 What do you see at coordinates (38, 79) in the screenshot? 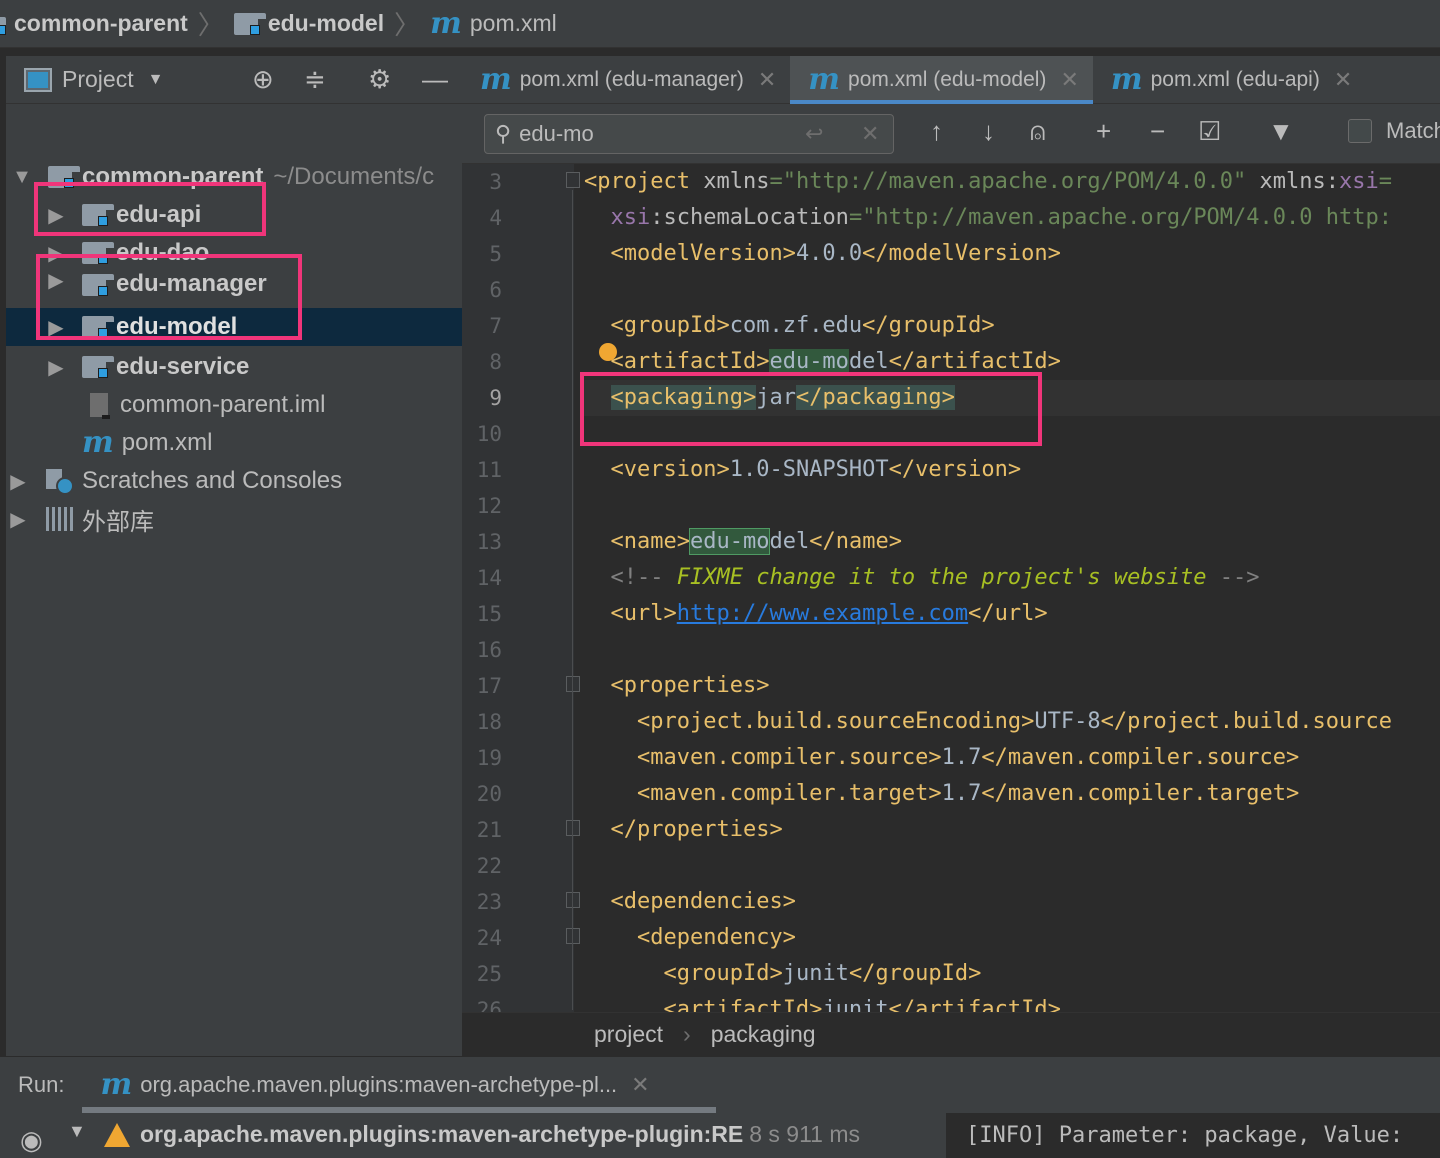
I see `project-view-icon` at bounding box center [38, 79].